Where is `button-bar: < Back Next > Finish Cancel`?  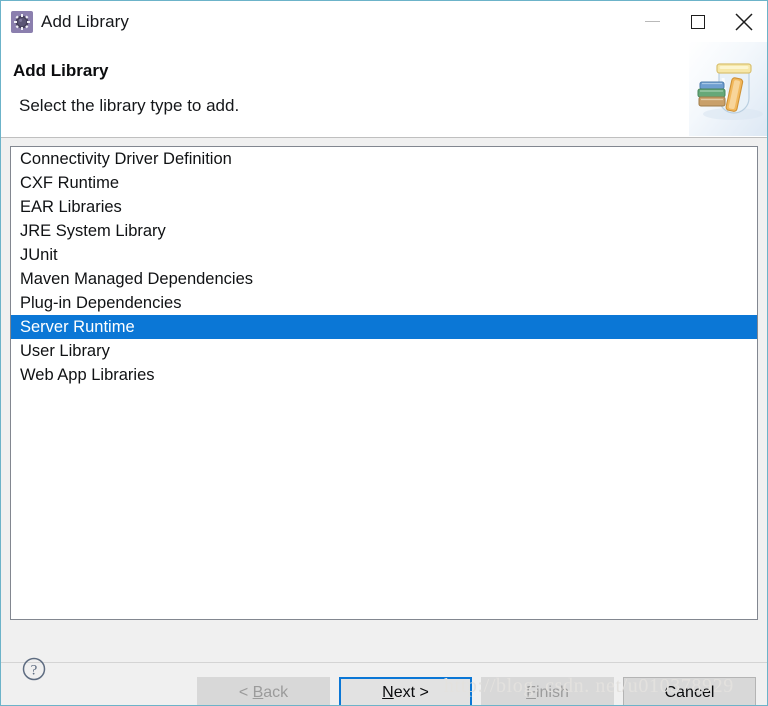
button-bar: < Back Next > Finish Cancel is located at coordinates (476, 691).